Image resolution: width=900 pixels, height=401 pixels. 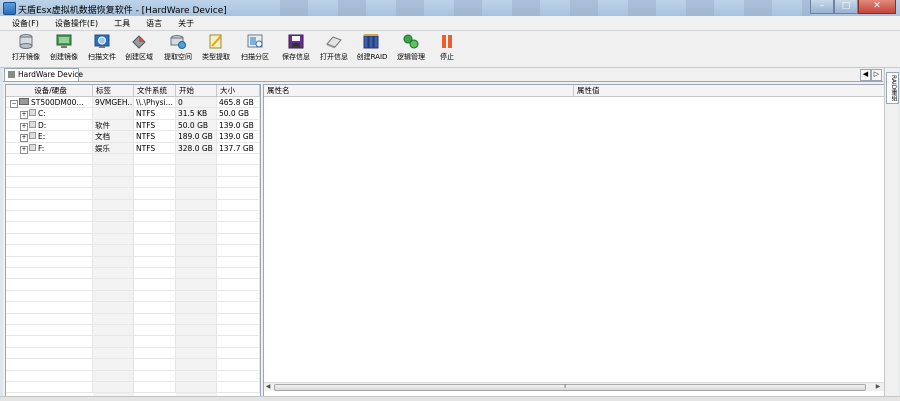 What do you see at coordinates (530, 8) in the screenshot?
I see `taskbar-blur` at bounding box center [530, 8].